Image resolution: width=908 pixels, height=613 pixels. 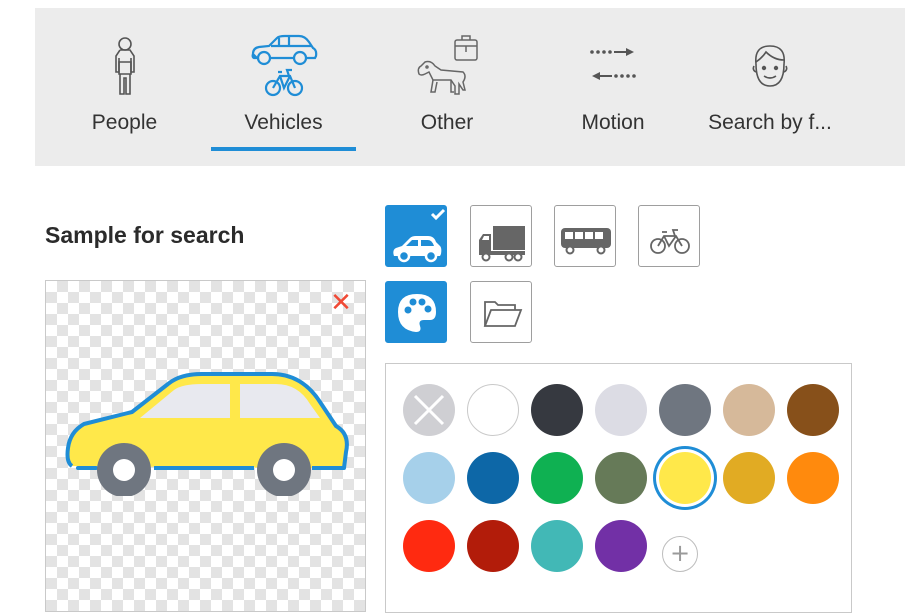 I want to click on color-swatch-purple, so click(x=621, y=546).